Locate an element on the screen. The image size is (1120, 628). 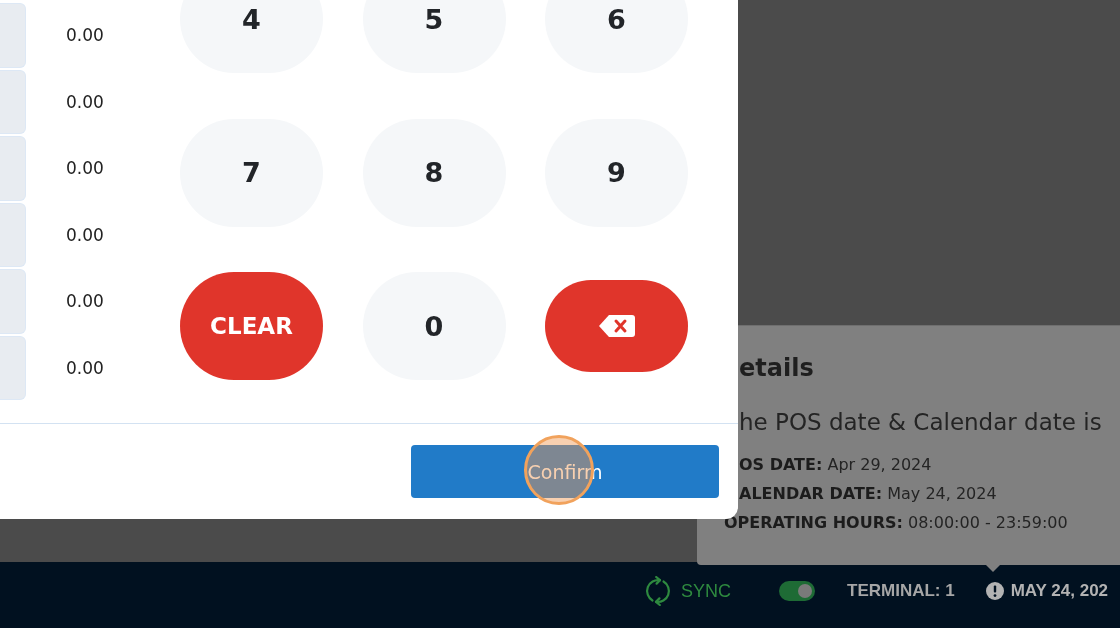
detail-line: ALENDAR DATE: May 24, 2024 is located at coordinates (868, 494).